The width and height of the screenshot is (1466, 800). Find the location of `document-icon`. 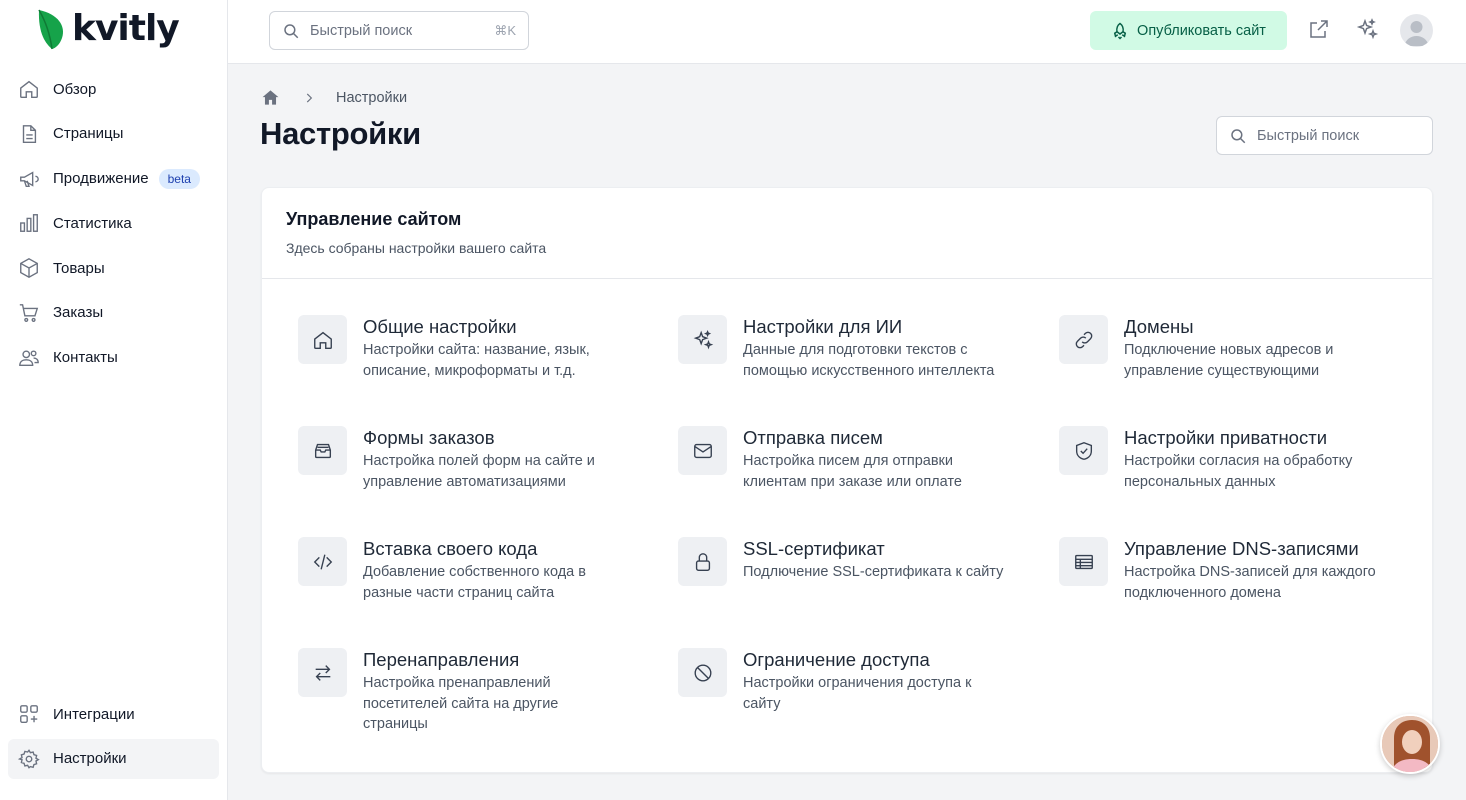

document-icon is located at coordinates (29, 134).